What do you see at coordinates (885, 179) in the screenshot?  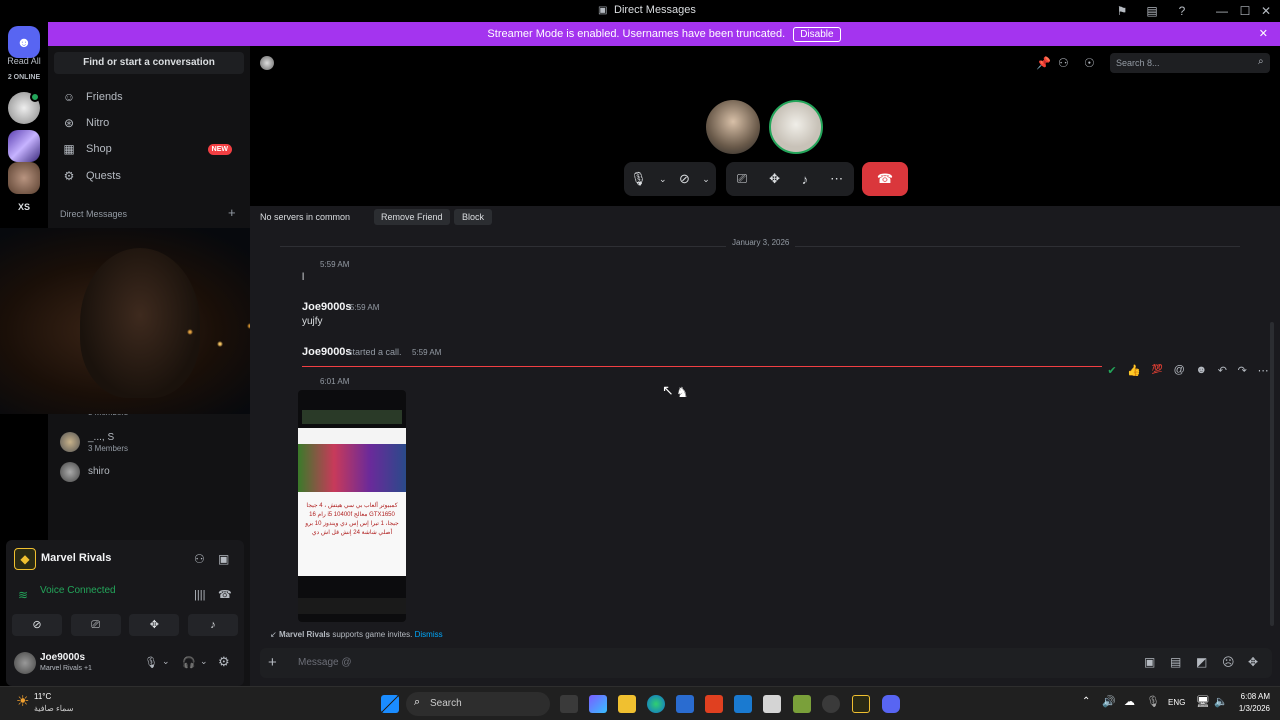 I see `hangup-button: ☎` at bounding box center [885, 179].